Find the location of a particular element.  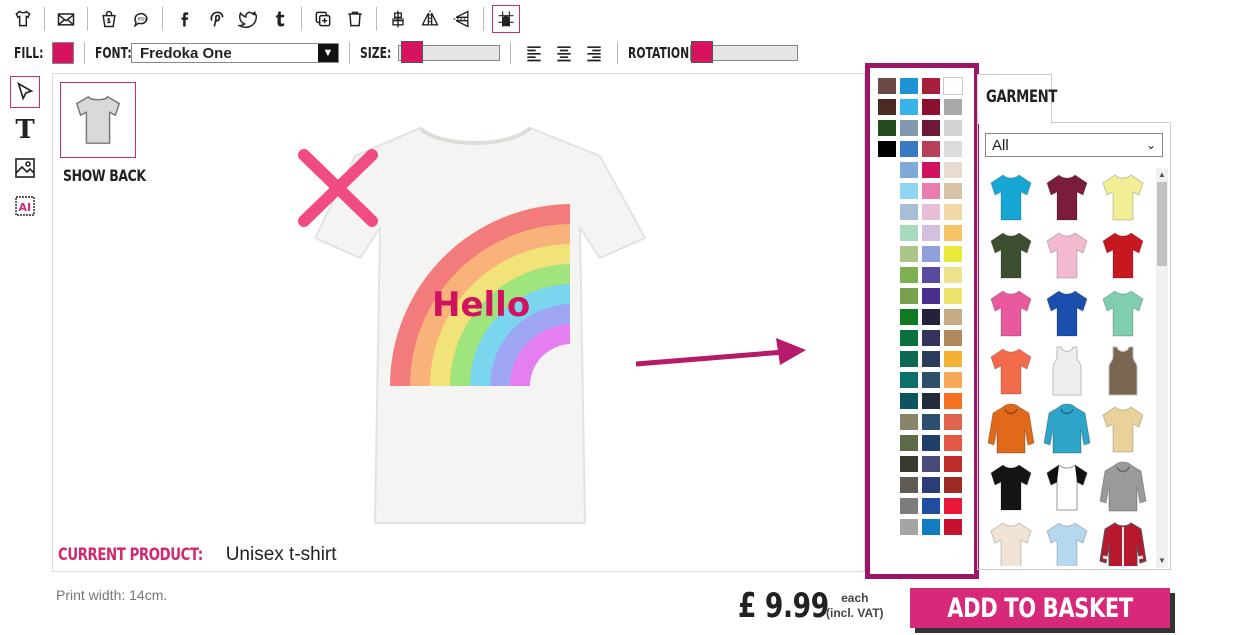

tshirt-hotpink-icon is located at coordinates (1011, 313).